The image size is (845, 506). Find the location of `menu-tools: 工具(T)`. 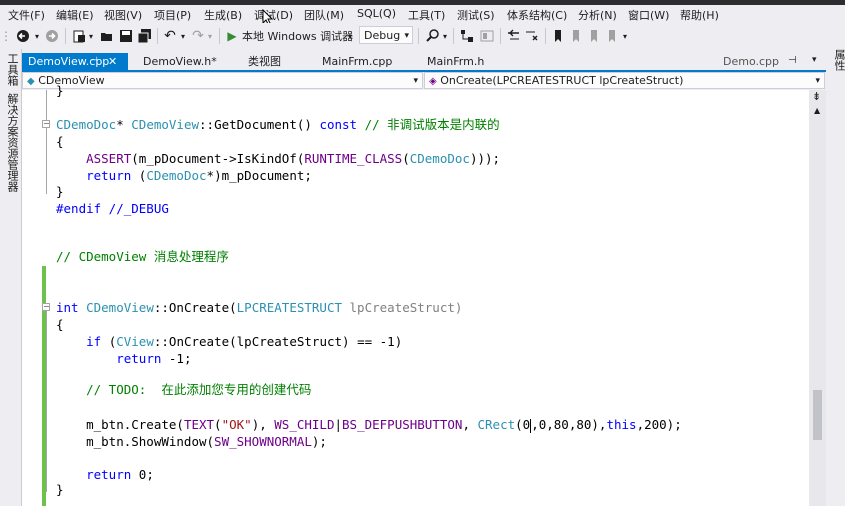

menu-tools: 工具(T) is located at coordinates (426, 15).